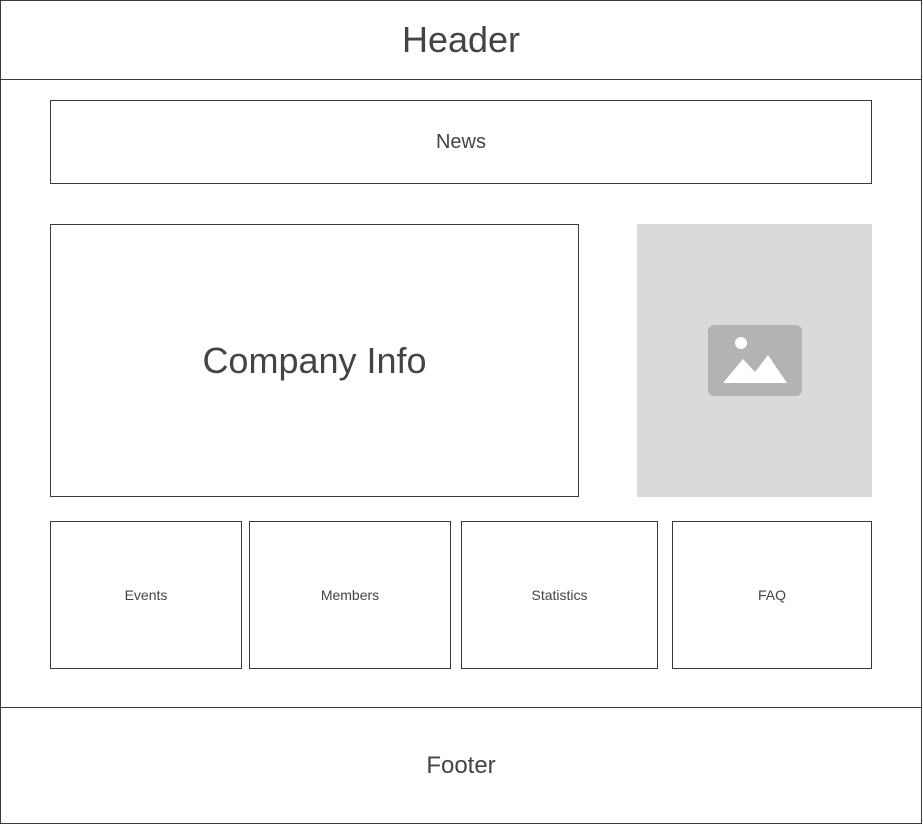  I want to click on members-label: Members, so click(350, 595).